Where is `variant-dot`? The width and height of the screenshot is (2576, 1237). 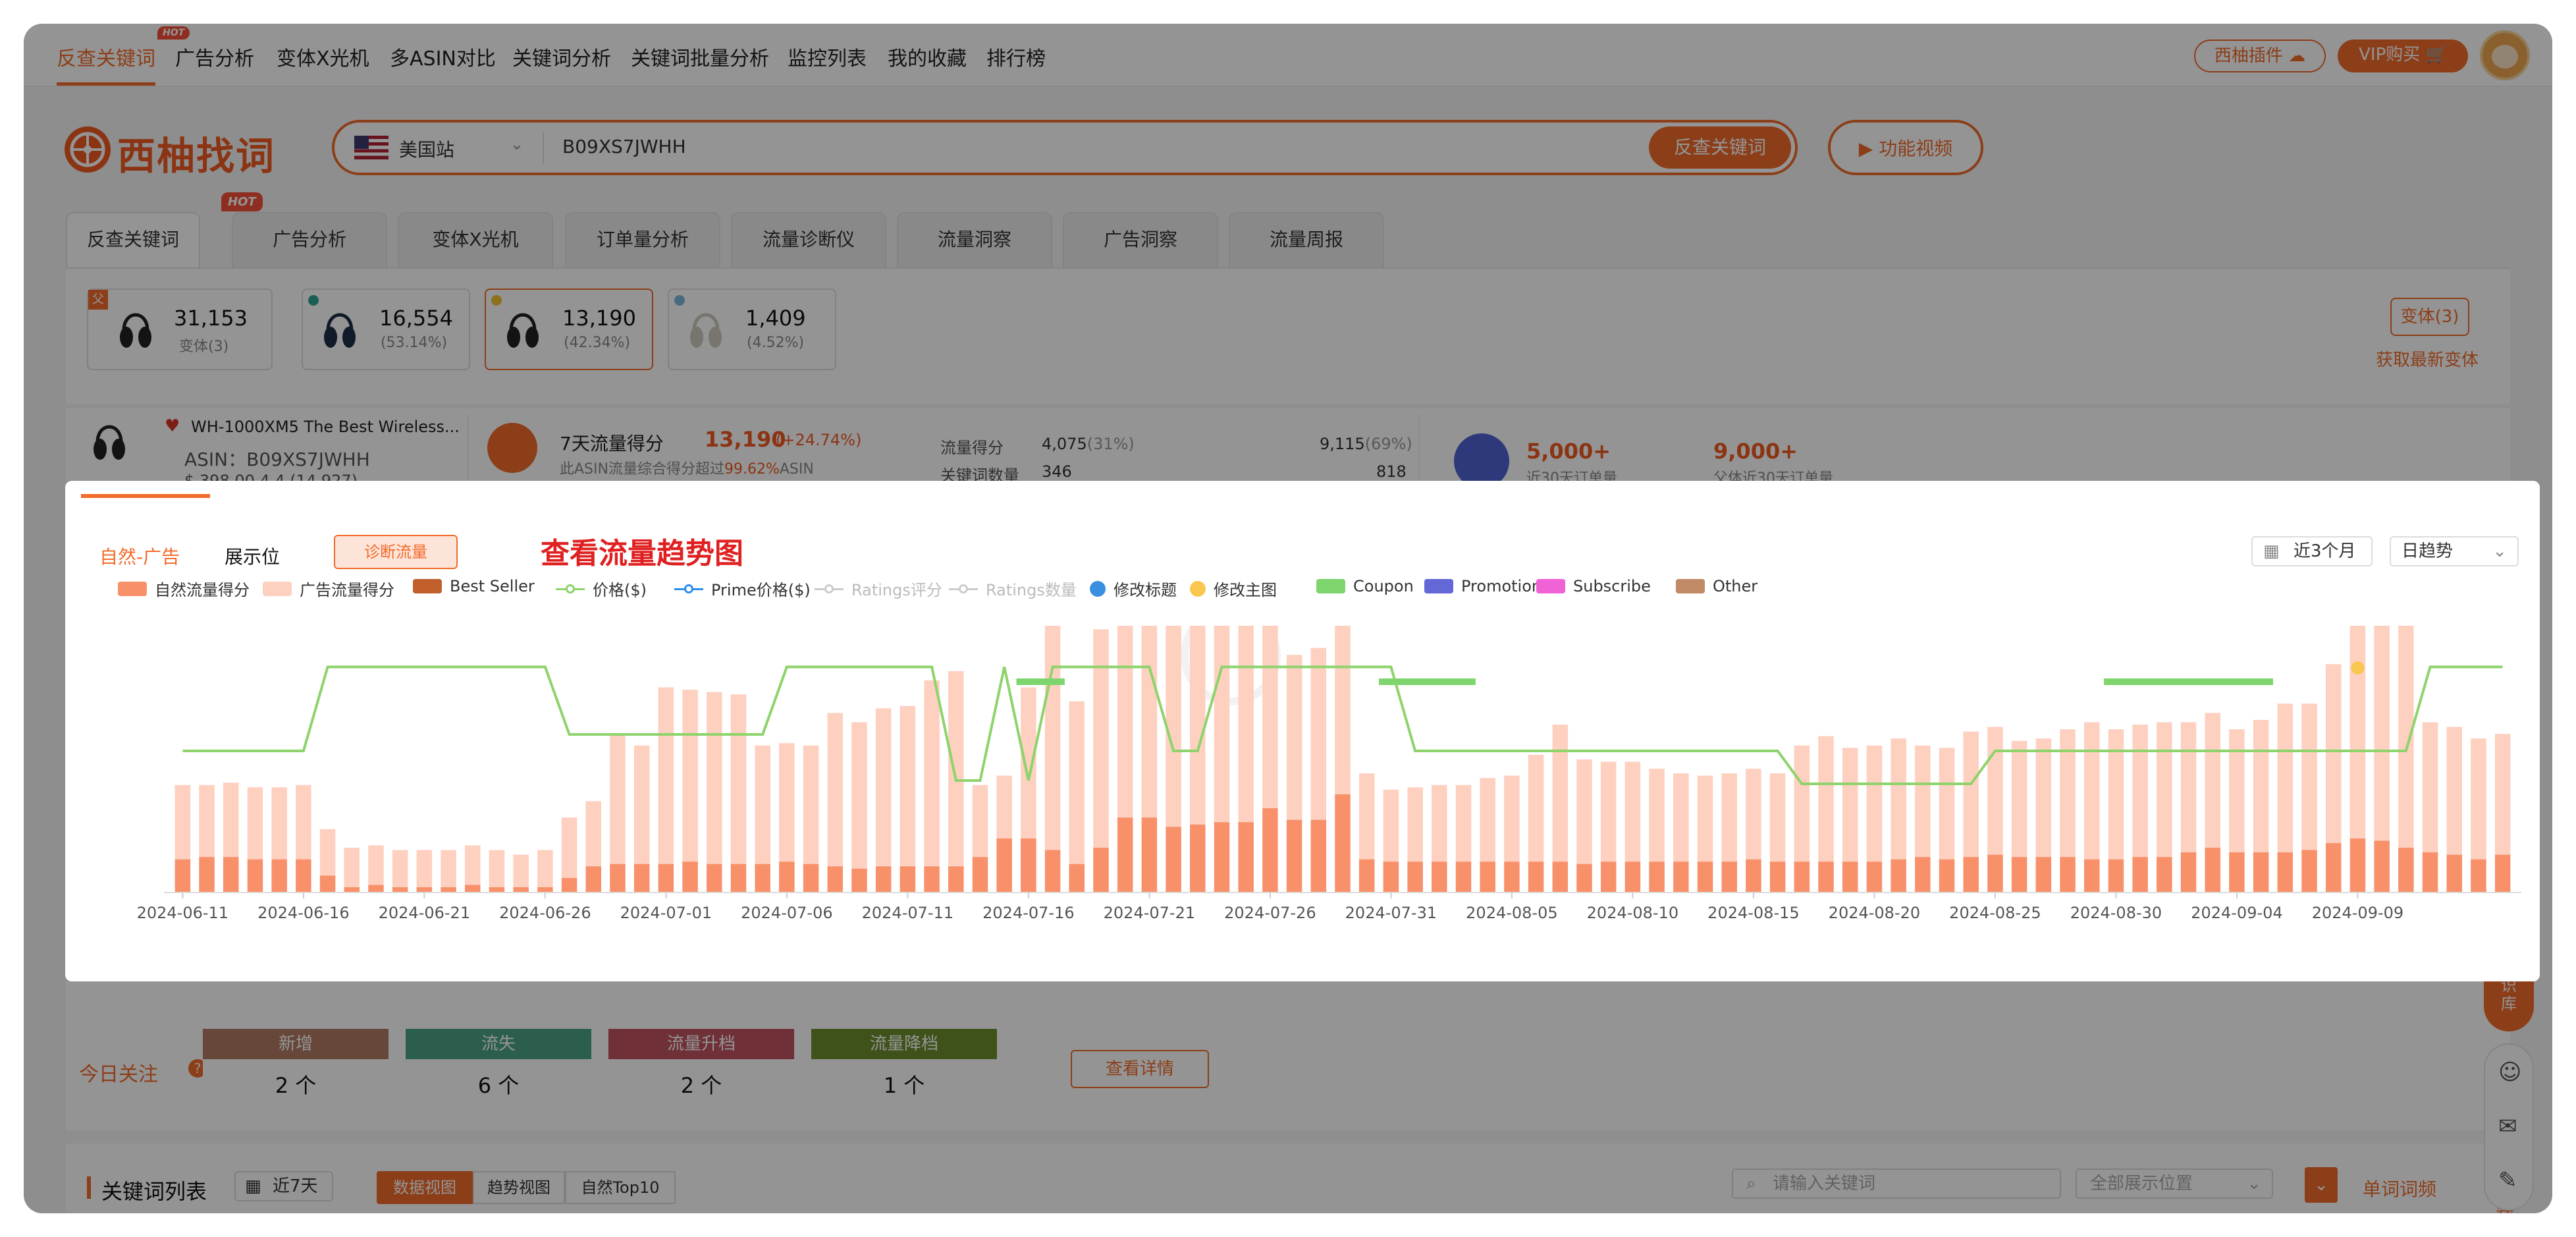 variant-dot is located at coordinates (679, 300).